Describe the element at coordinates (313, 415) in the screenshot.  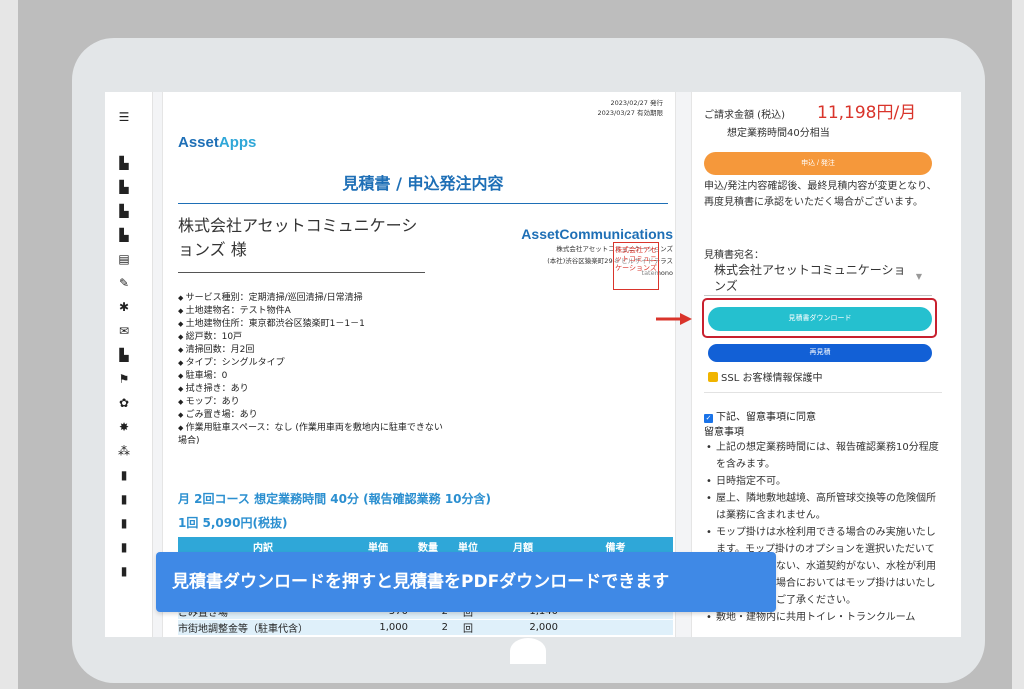
I see `list-item: ごみ置き場：あり` at that location.